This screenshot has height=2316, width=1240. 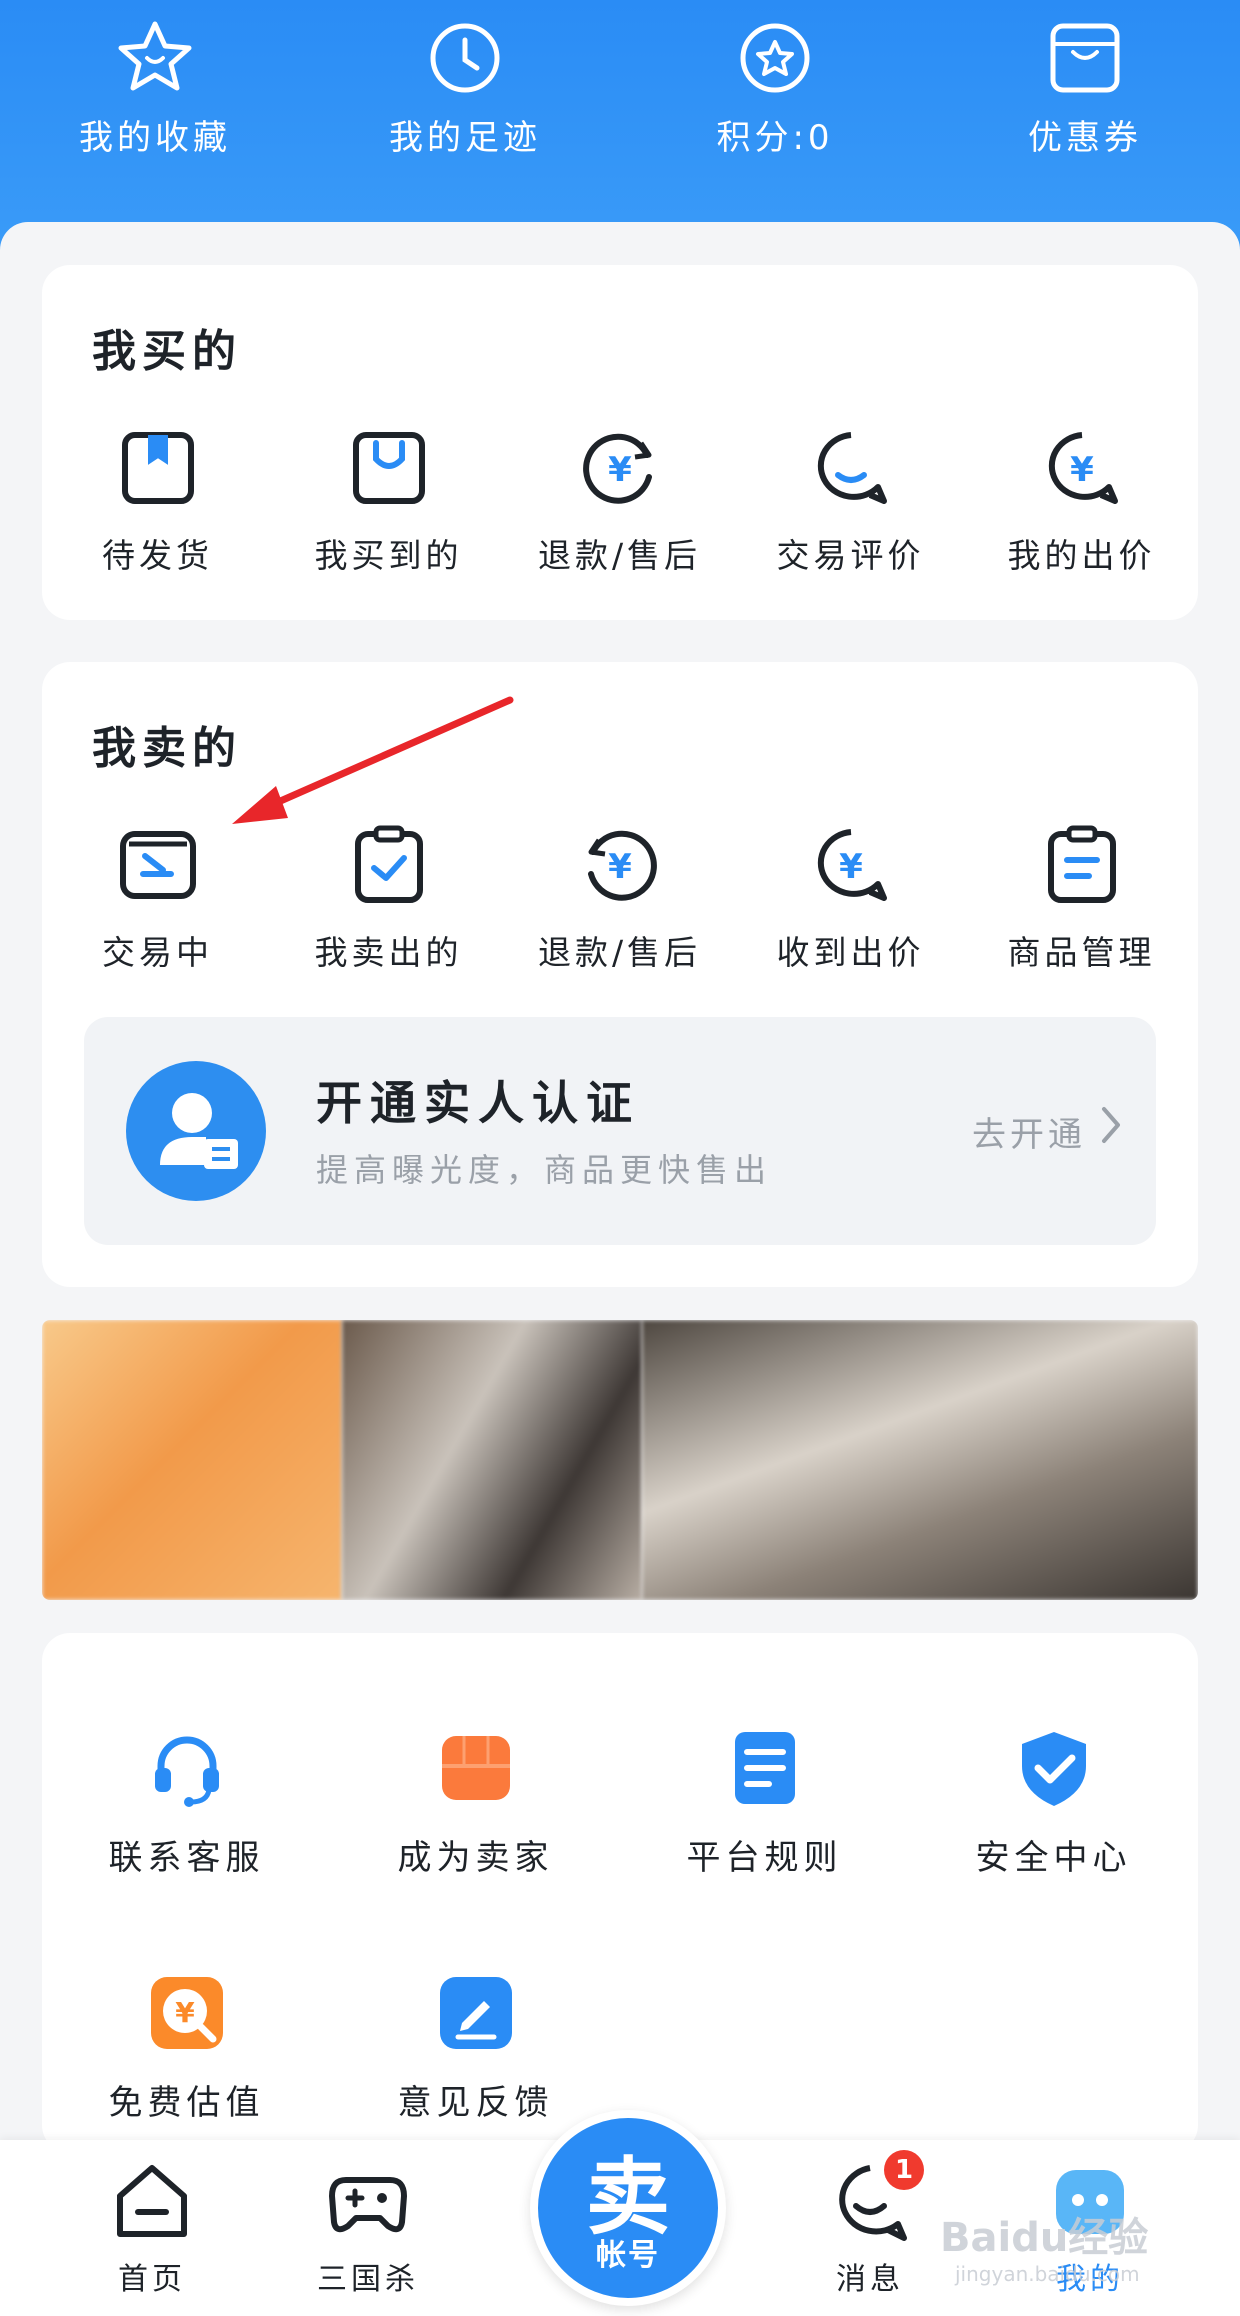 What do you see at coordinates (465, 103) in the screenshot?
I see `quick-link-history: 我的足迹` at bounding box center [465, 103].